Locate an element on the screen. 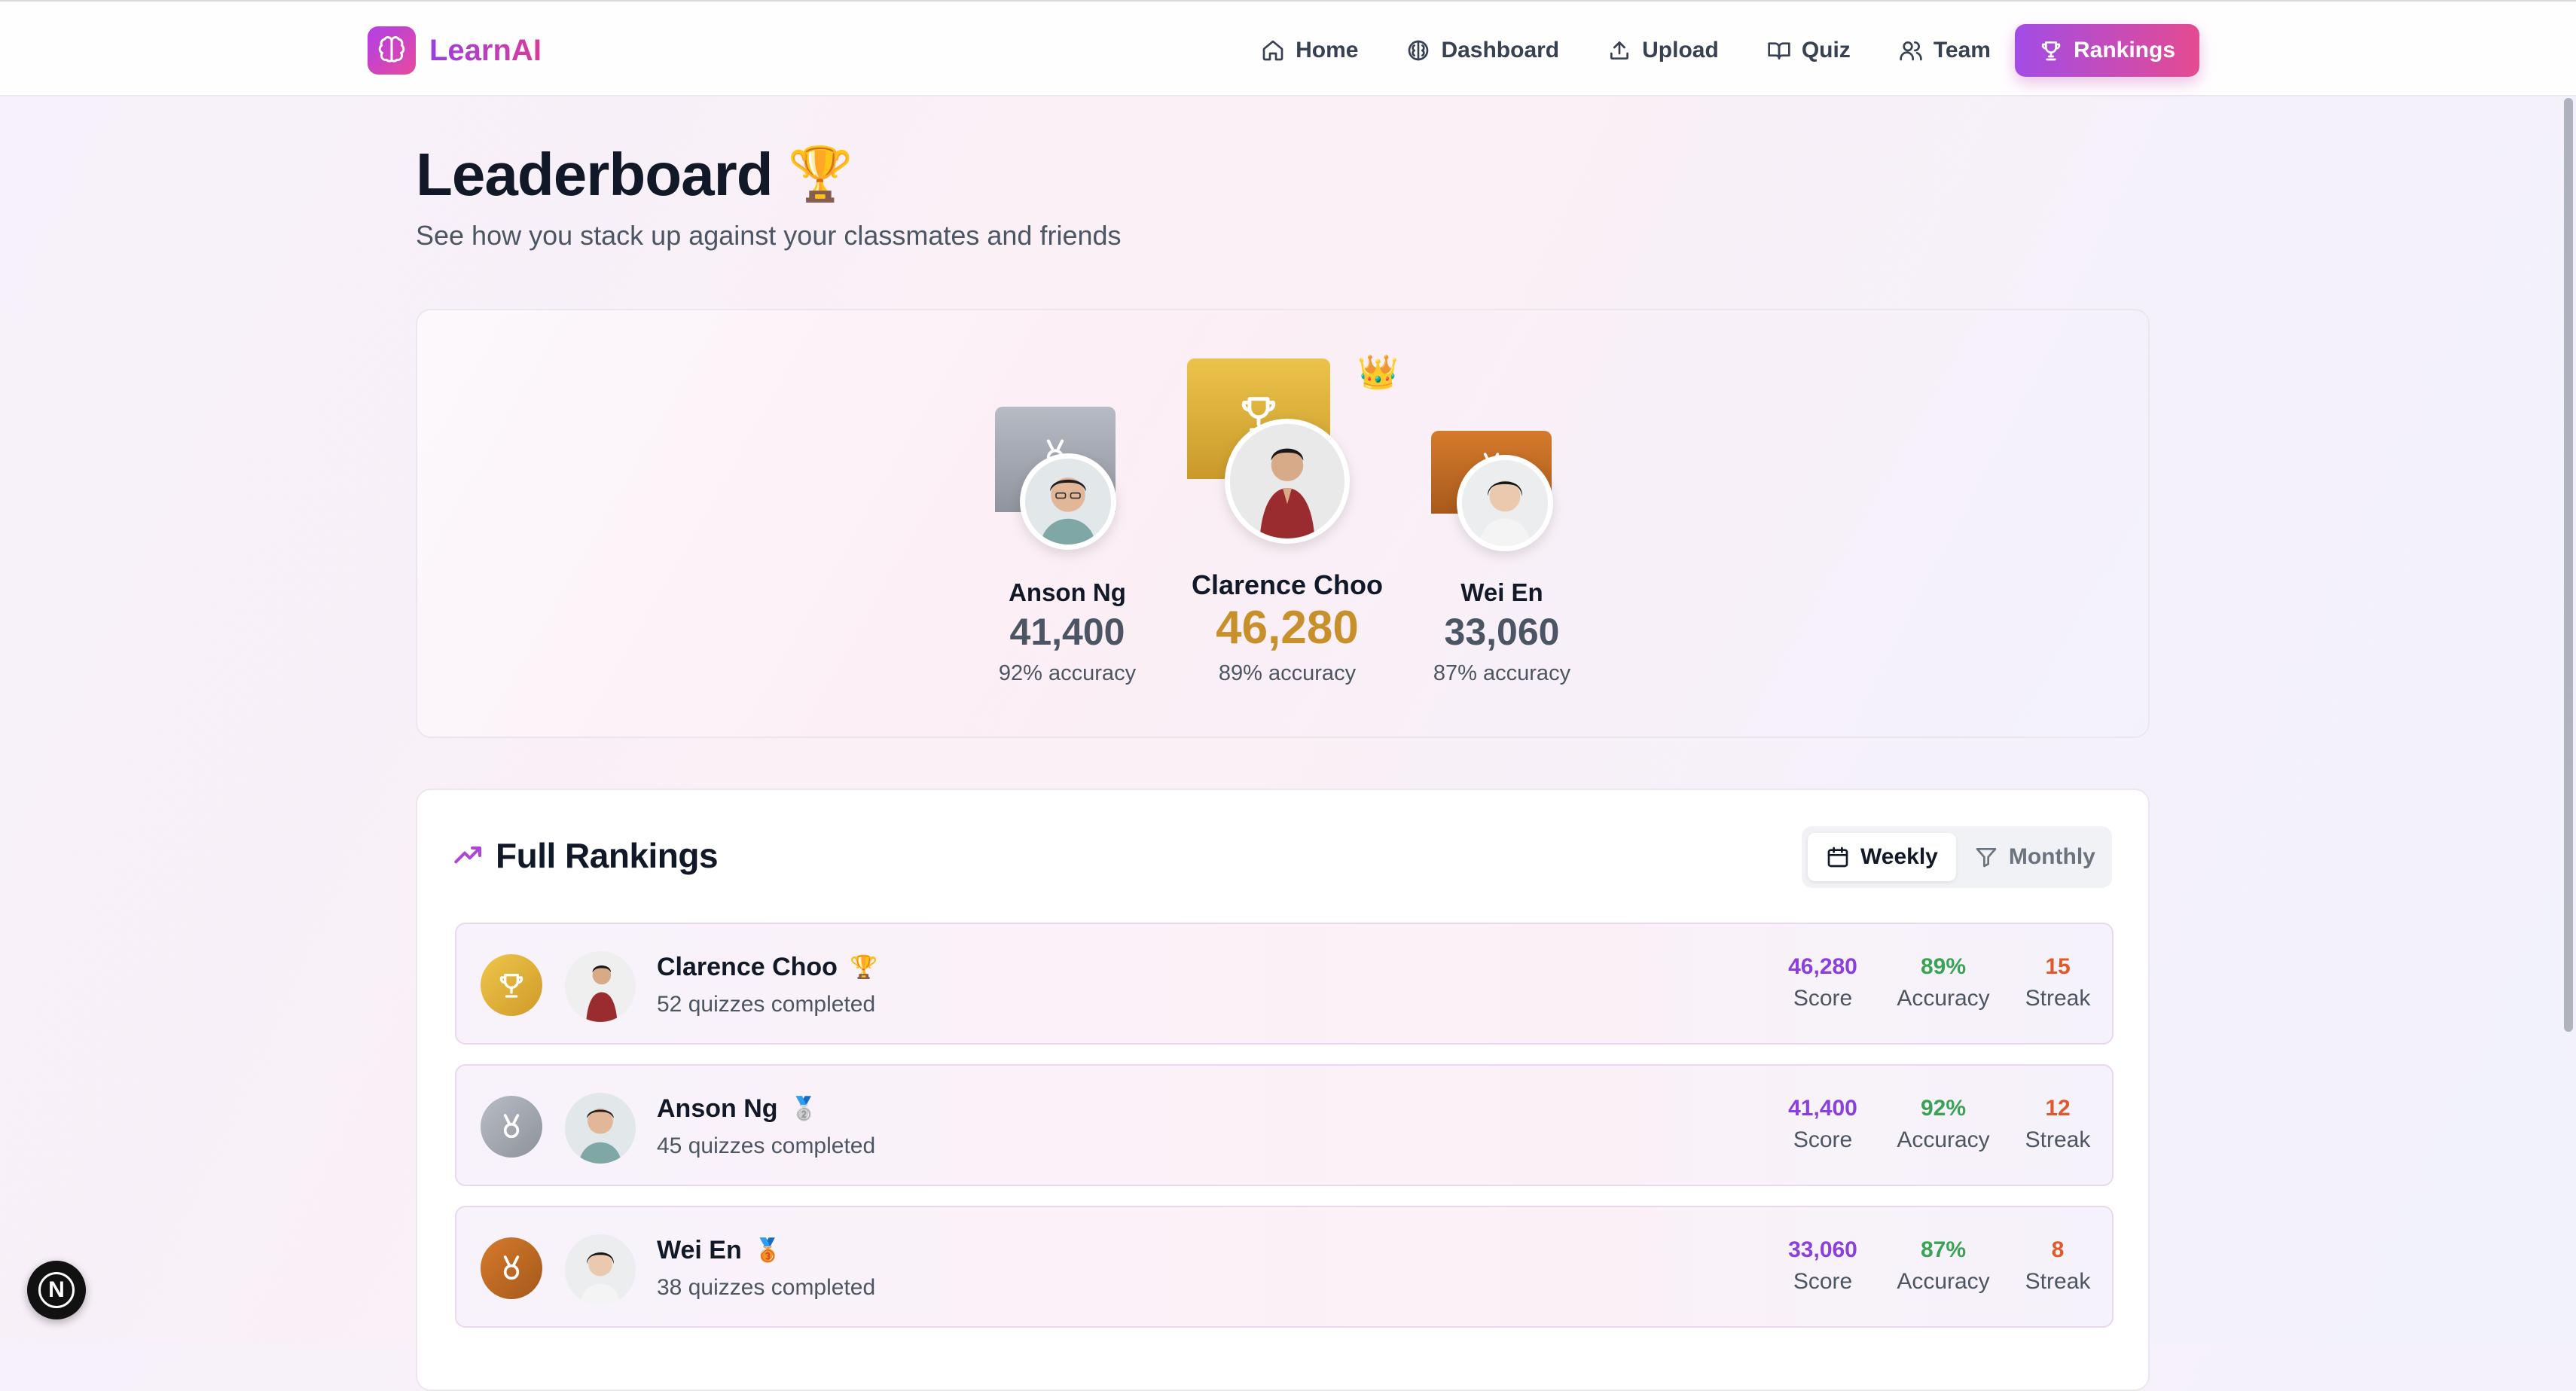 The height and width of the screenshot is (1391, 2576). page-title: Leaderboard 🏆 is located at coordinates (635, 174).